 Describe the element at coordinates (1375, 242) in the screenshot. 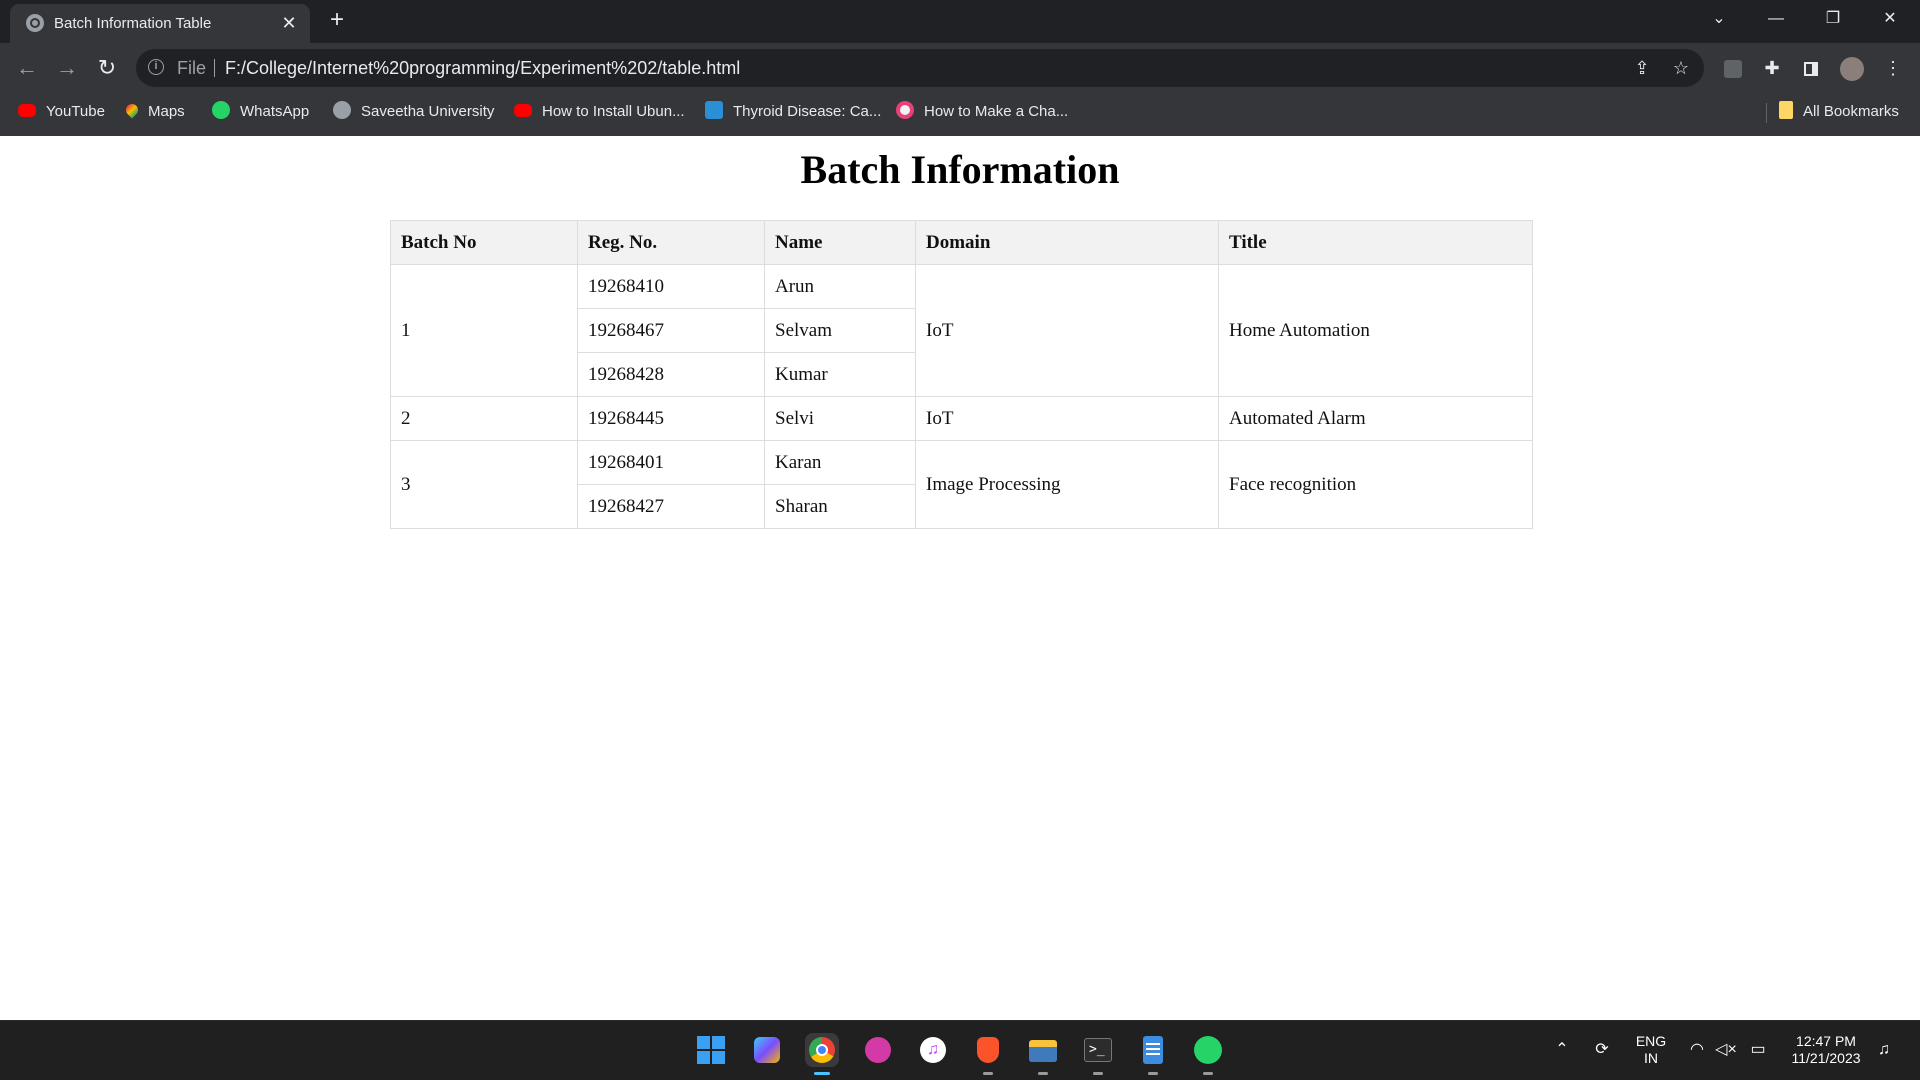

I see `header-title: Title` at that location.